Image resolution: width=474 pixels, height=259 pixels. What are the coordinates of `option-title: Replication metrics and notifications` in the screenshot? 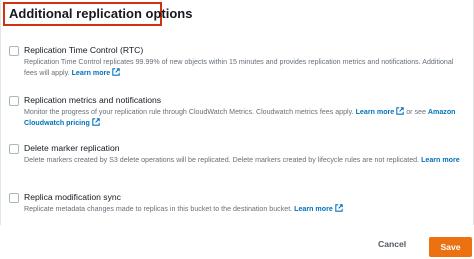 It's located at (93, 100).